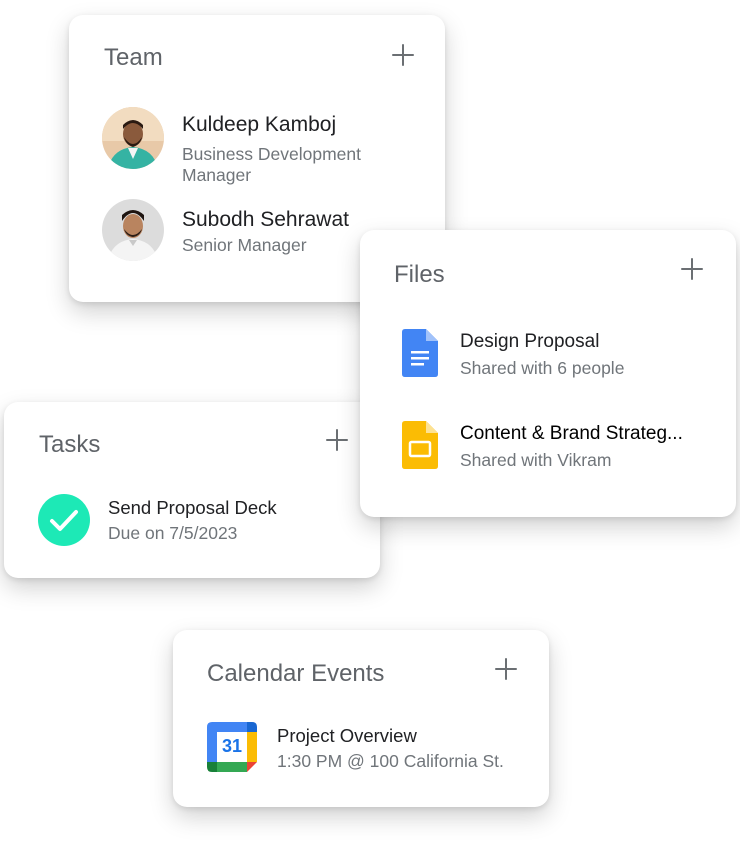 The width and height of the screenshot is (740, 843). I want to click on avatar-kuldeep-kamboj, so click(133, 138).